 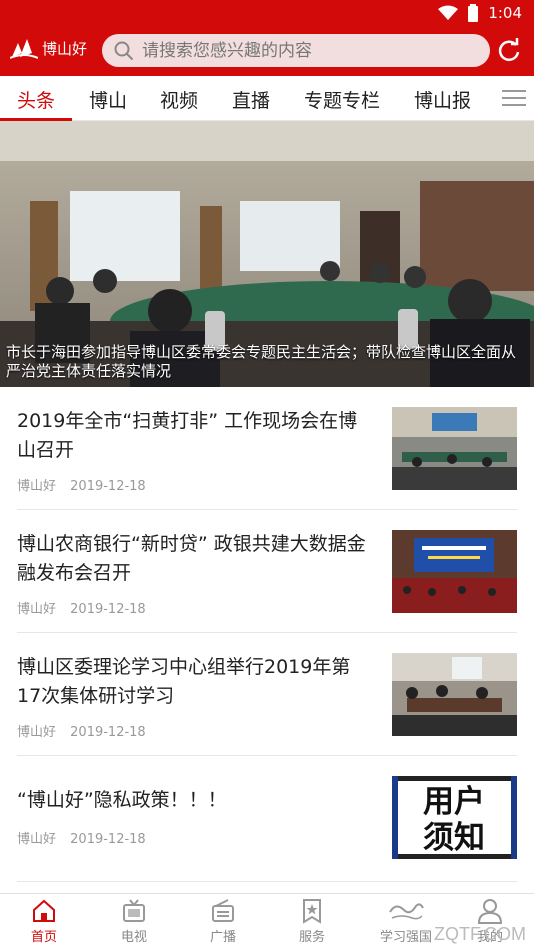 What do you see at coordinates (480, 934) in the screenshot?
I see `watermark: ZQTF.COM` at bounding box center [480, 934].